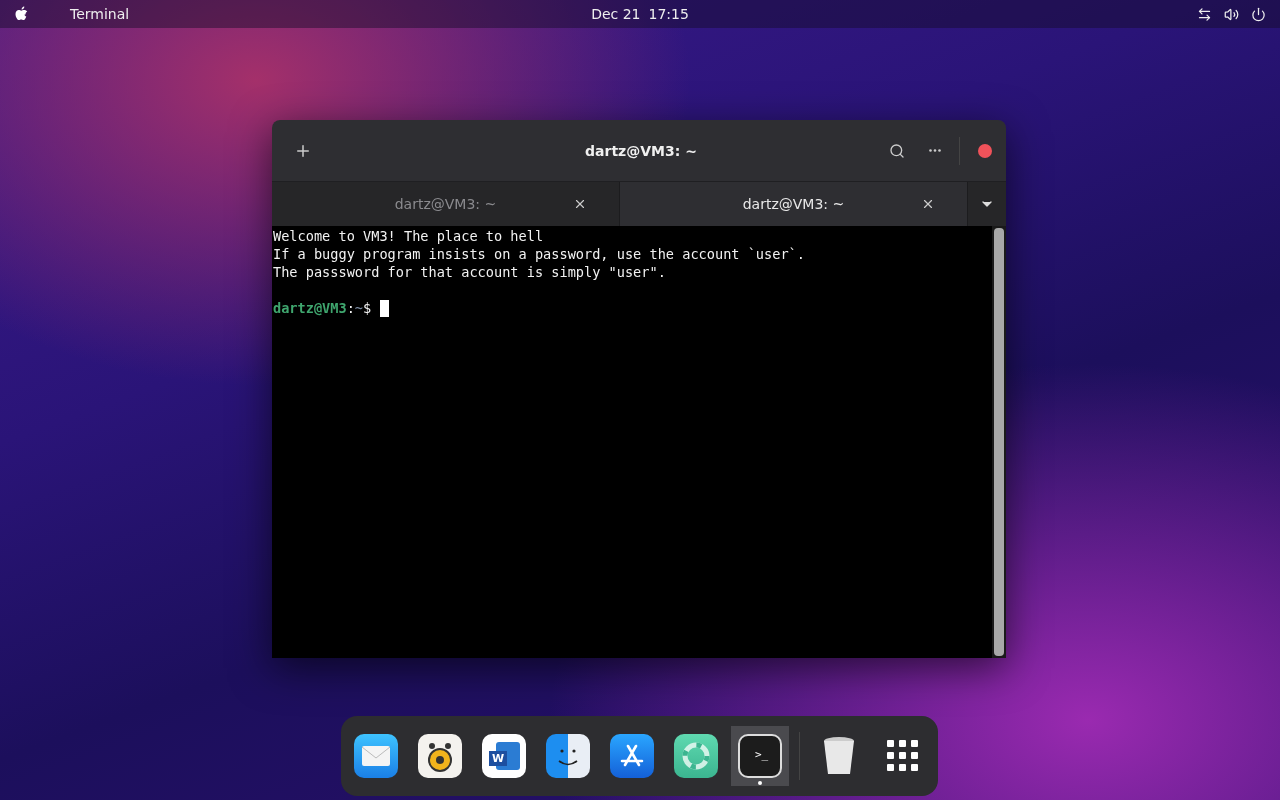 This screenshot has height=800, width=1280. Describe the element at coordinates (616, 14) in the screenshot. I see `date-text: Dec 21` at that location.